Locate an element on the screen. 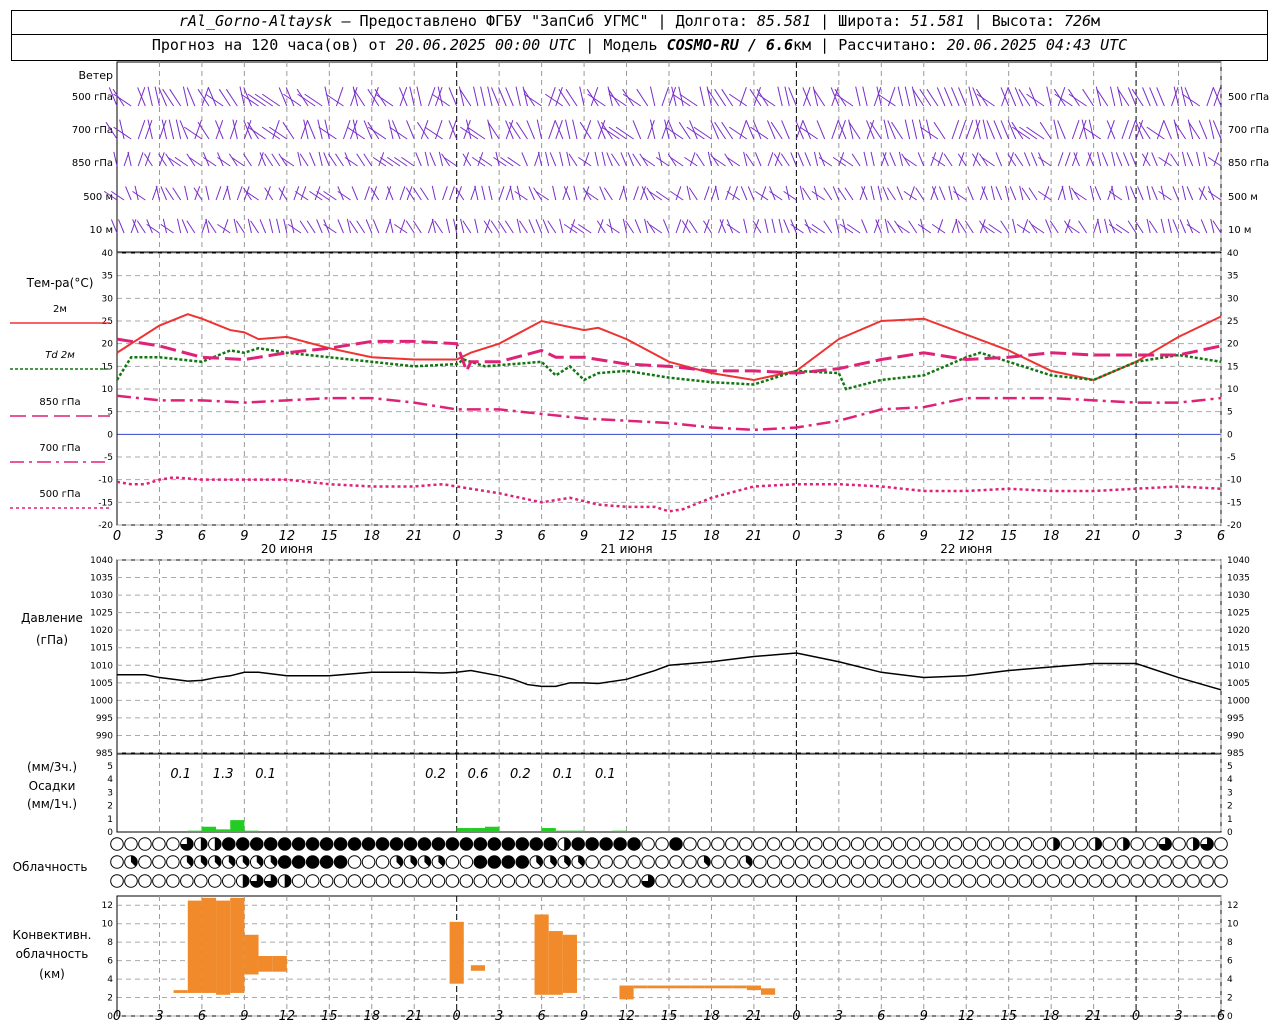 This screenshot has height=1024, width=1280. pressure-ytick: 1020 is located at coordinates (101, 631).